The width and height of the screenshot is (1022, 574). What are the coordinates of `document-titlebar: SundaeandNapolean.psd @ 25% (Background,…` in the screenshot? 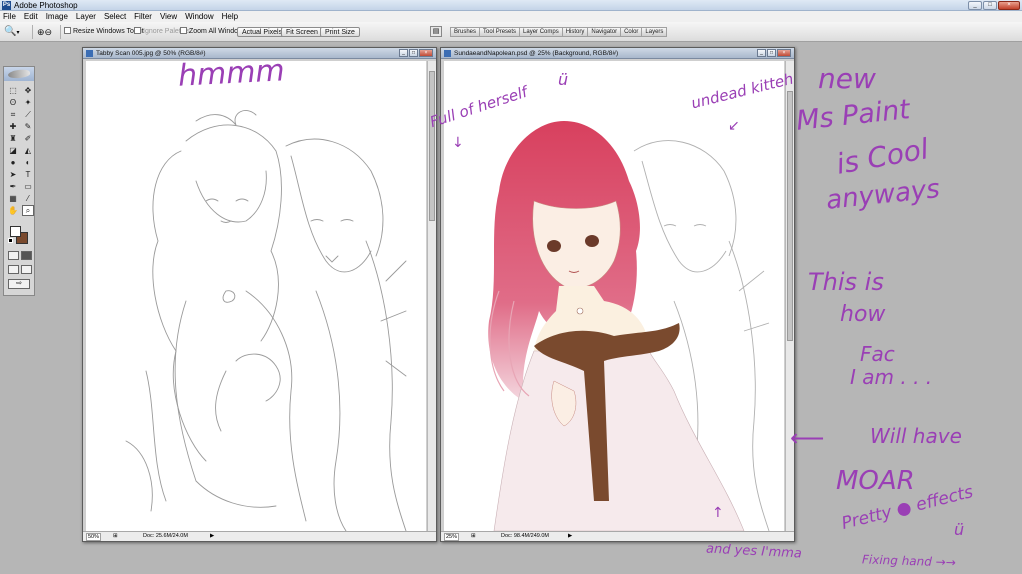 It's located at (617, 53).